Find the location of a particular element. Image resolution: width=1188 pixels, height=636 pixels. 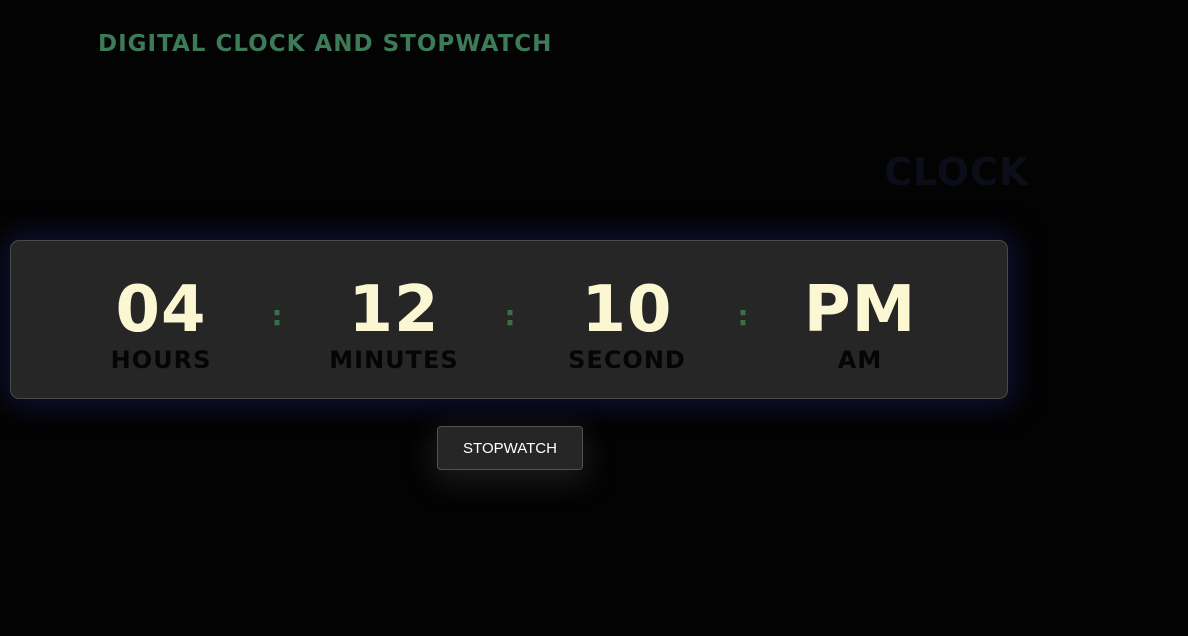

hours-unit: 04 HOURS is located at coordinates (161, 320).